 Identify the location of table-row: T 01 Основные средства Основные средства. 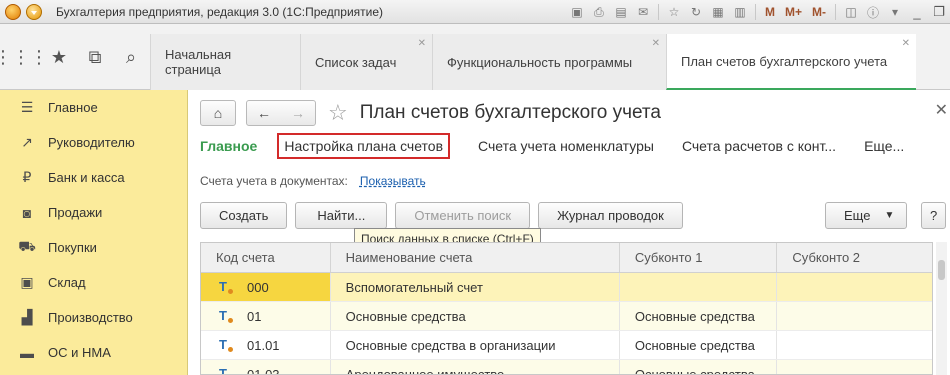
(566, 316).